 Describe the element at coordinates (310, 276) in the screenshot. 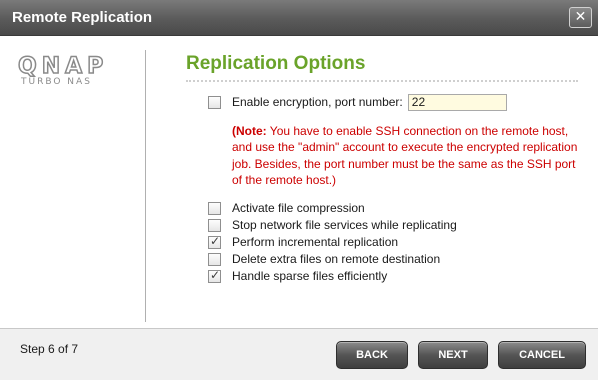

I see `sparse-files-label: Handle sparse files efficiently` at that location.